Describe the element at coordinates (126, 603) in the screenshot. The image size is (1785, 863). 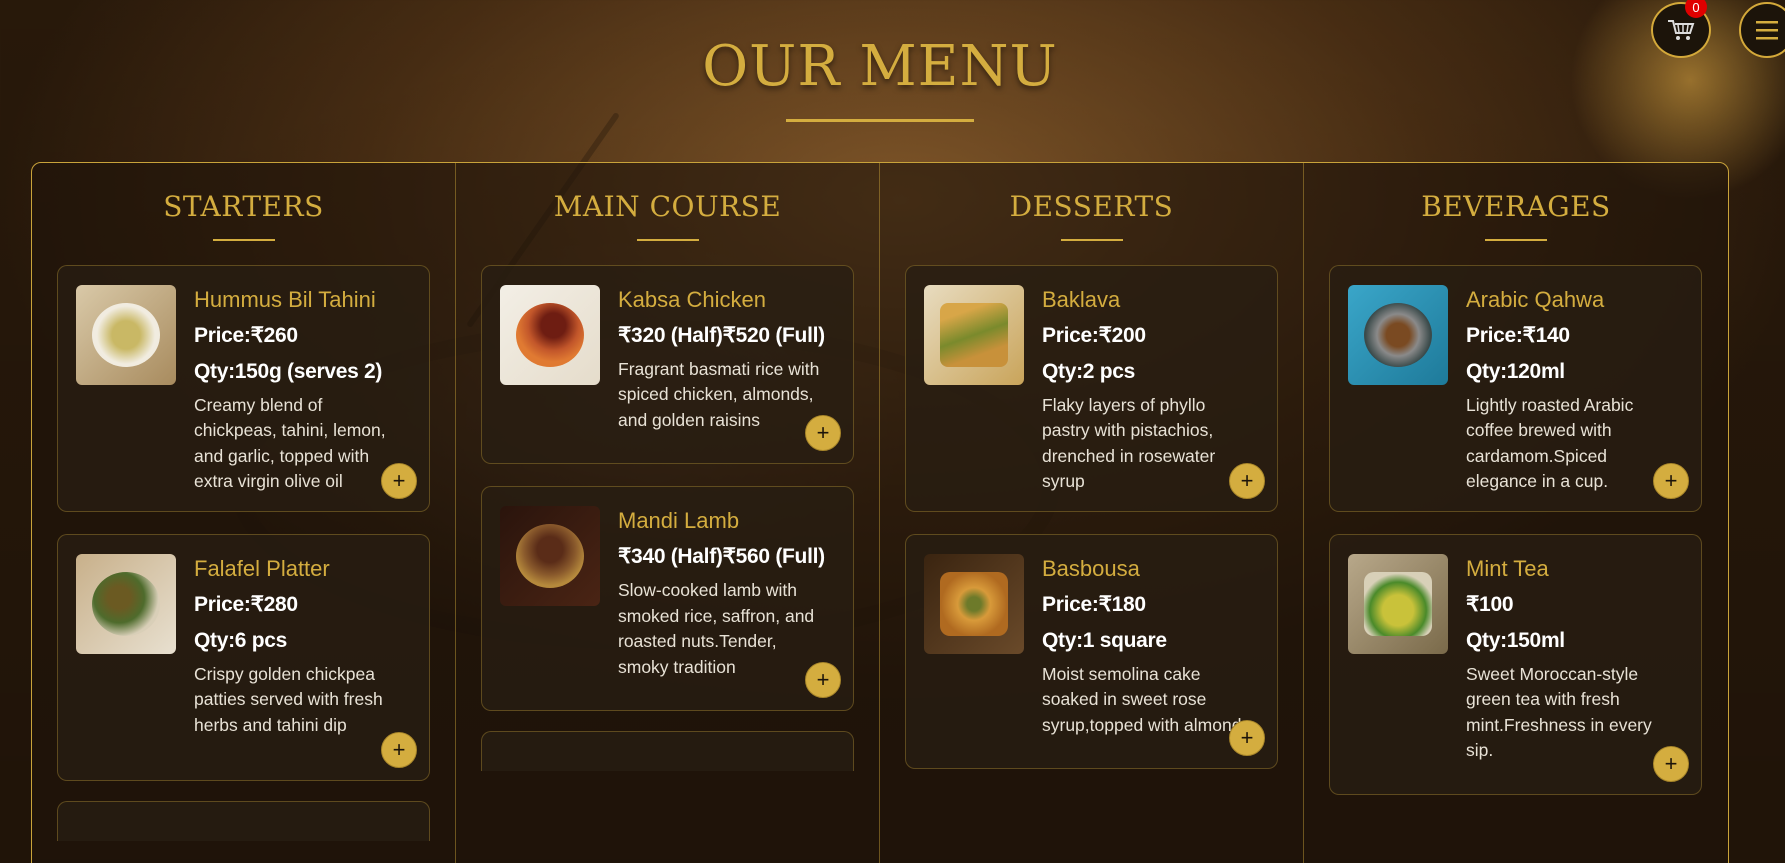
I see `dish-image-falafel` at that location.